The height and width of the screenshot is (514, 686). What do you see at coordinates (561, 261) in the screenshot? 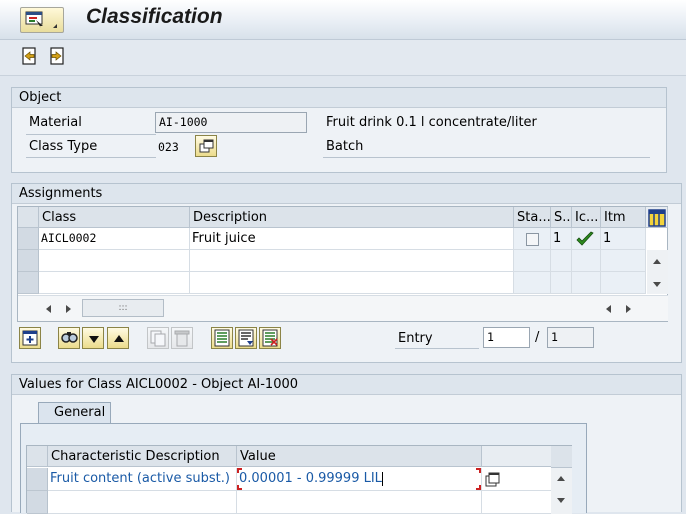
I see `table-cell-s` at bounding box center [561, 261].